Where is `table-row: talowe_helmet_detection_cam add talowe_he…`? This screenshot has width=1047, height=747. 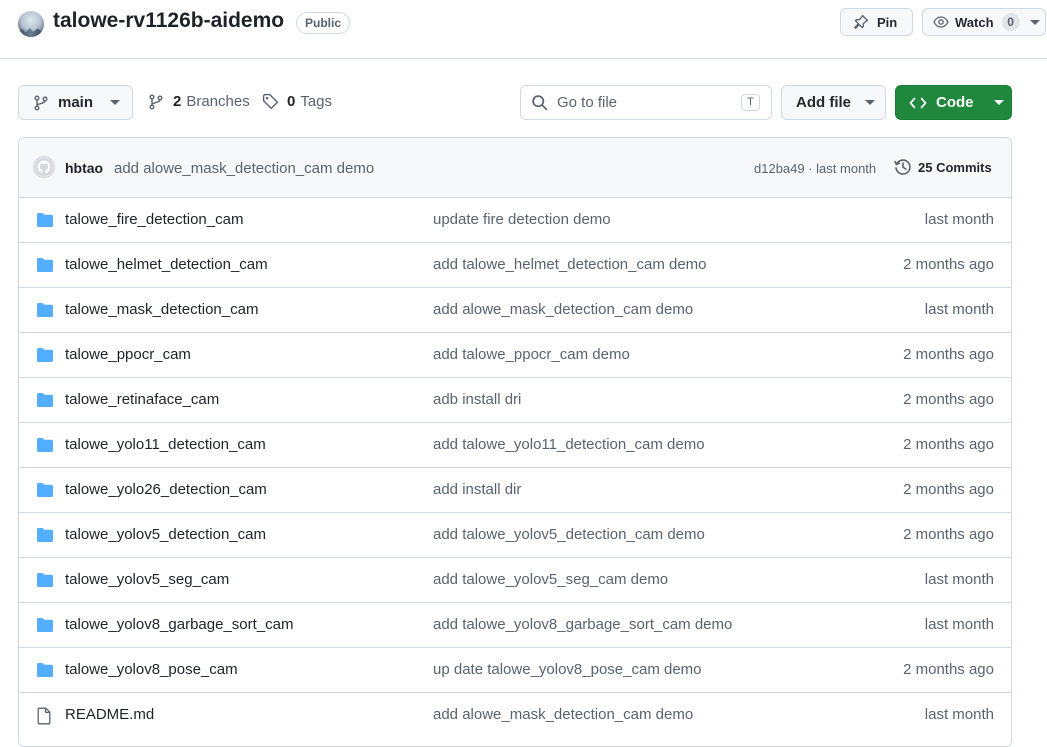
table-row: talowe_helmet_detection_cam add talowe_he… is located at coordinates (515, 264).